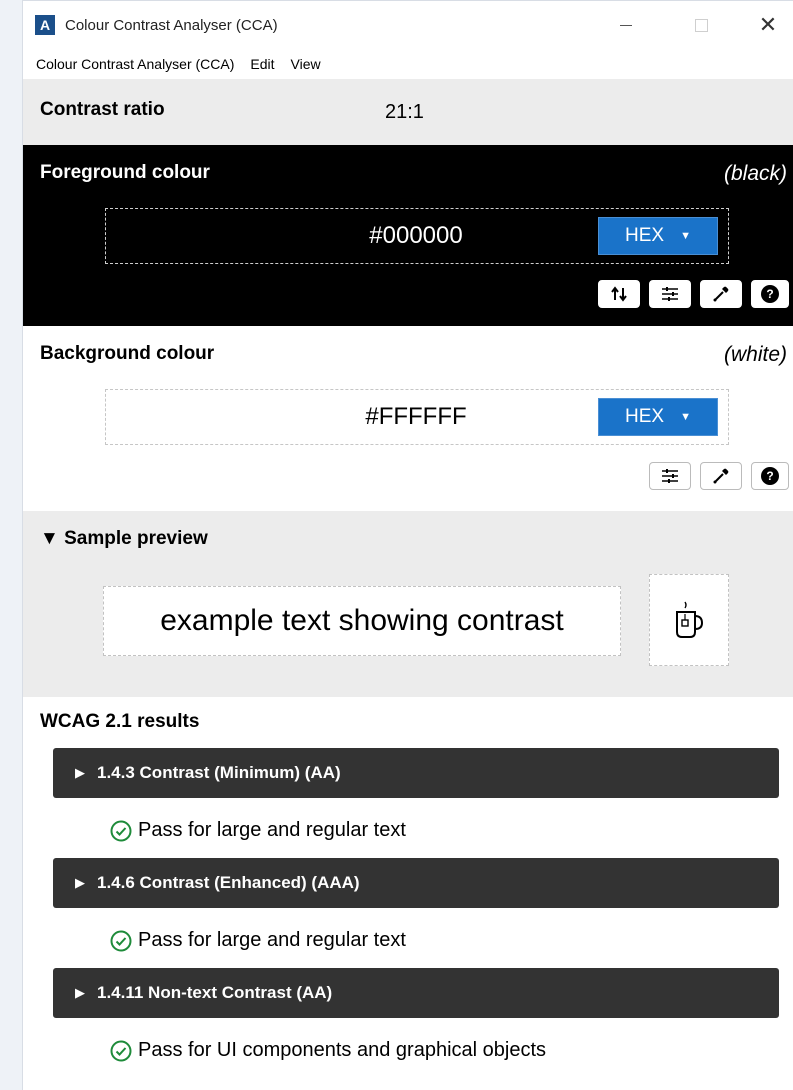 Image resolution: width=793 pixels, height=1090 pixels. I want to click on sample-text: example text showing contrast, so click(362, 620).